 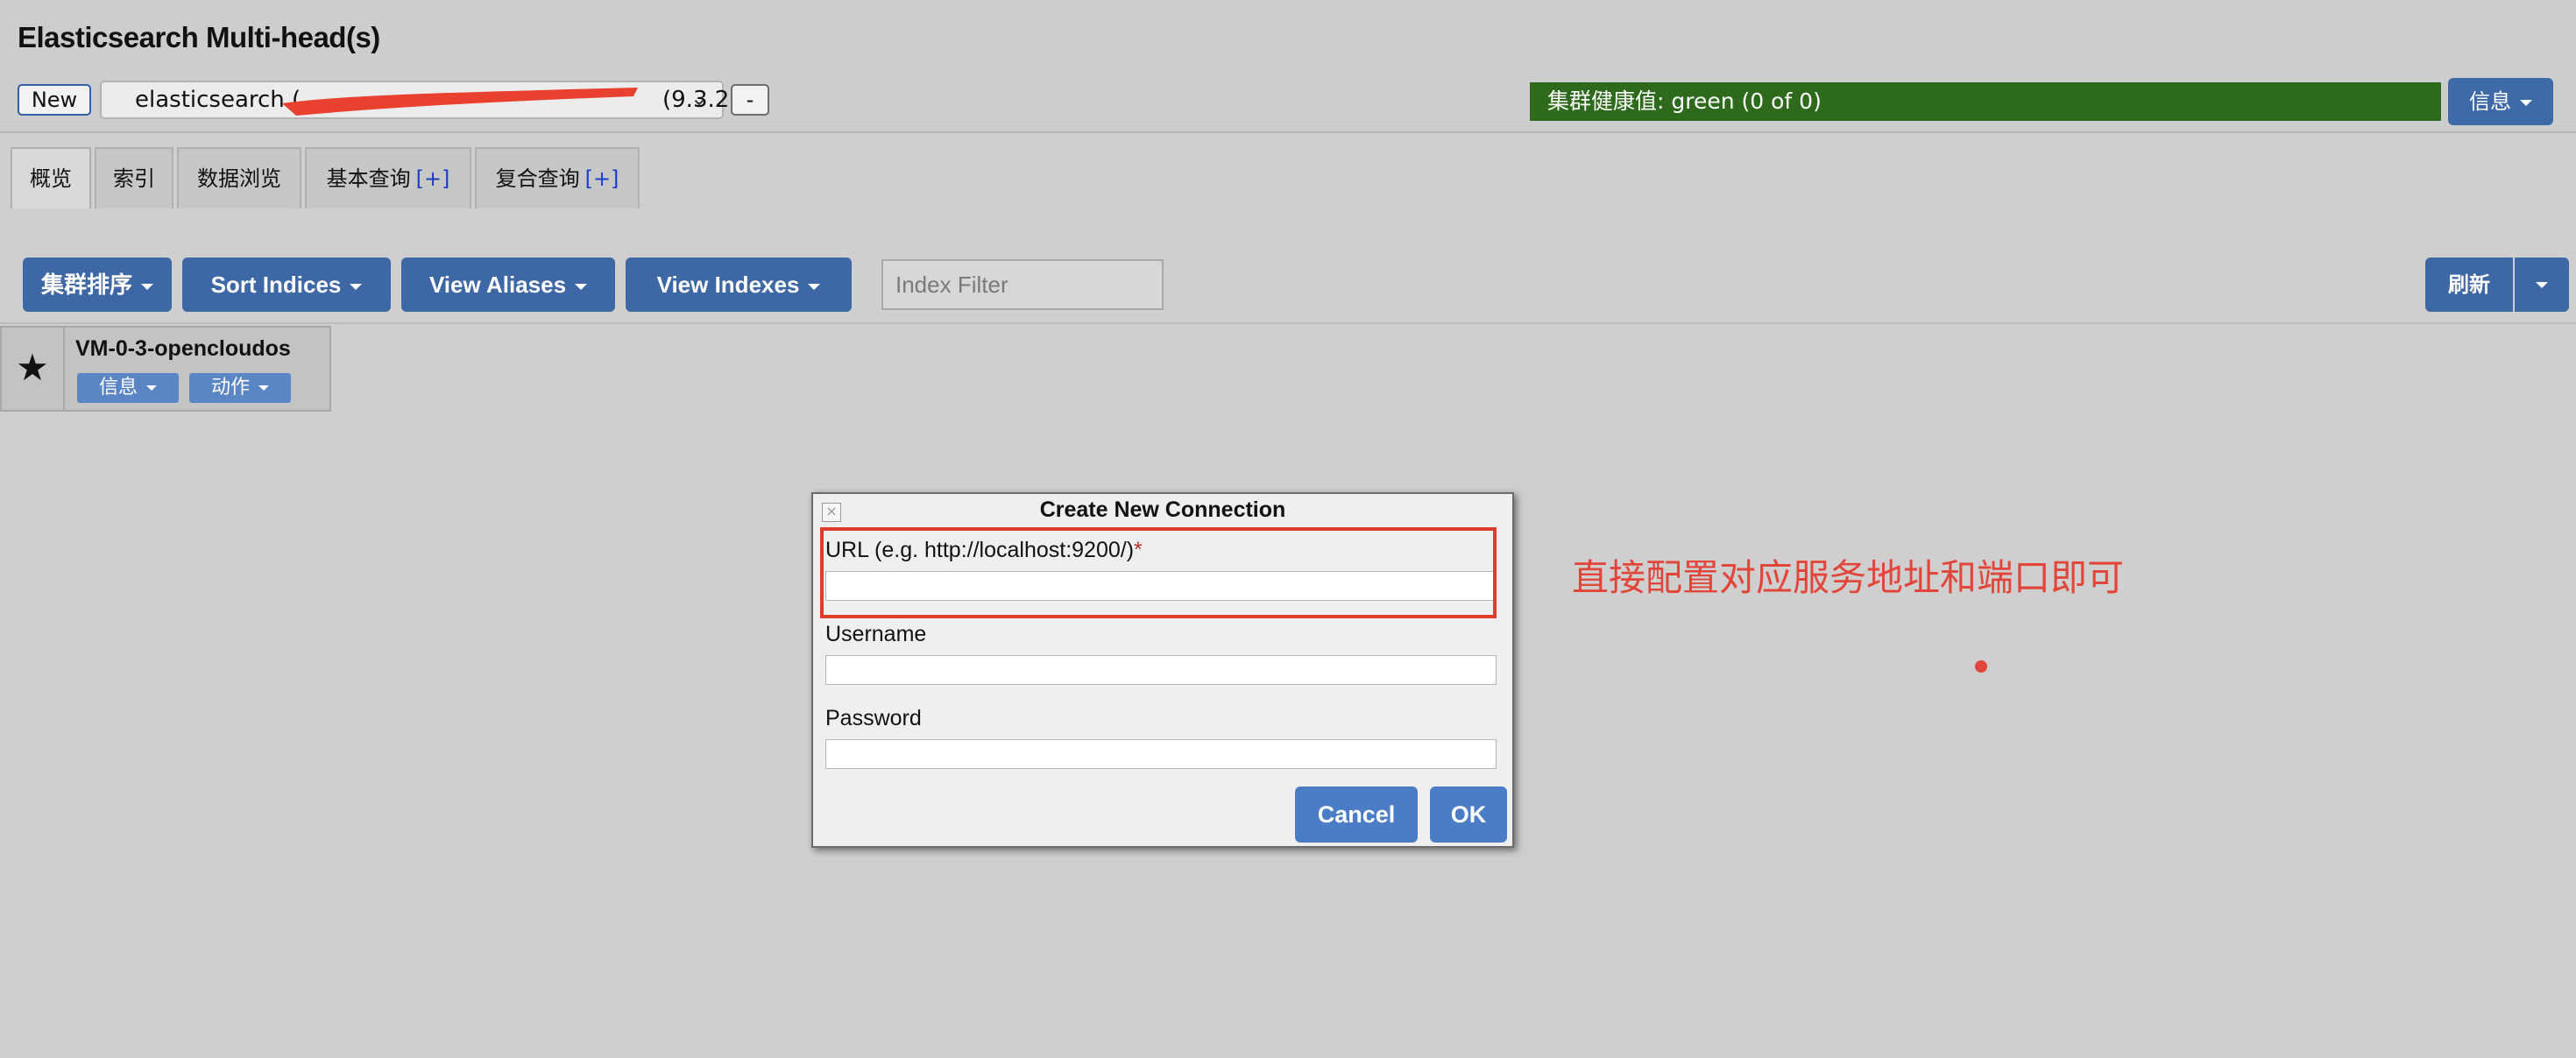 I want to click on tab-label: 数据浏览, so click(x=239, y=178).